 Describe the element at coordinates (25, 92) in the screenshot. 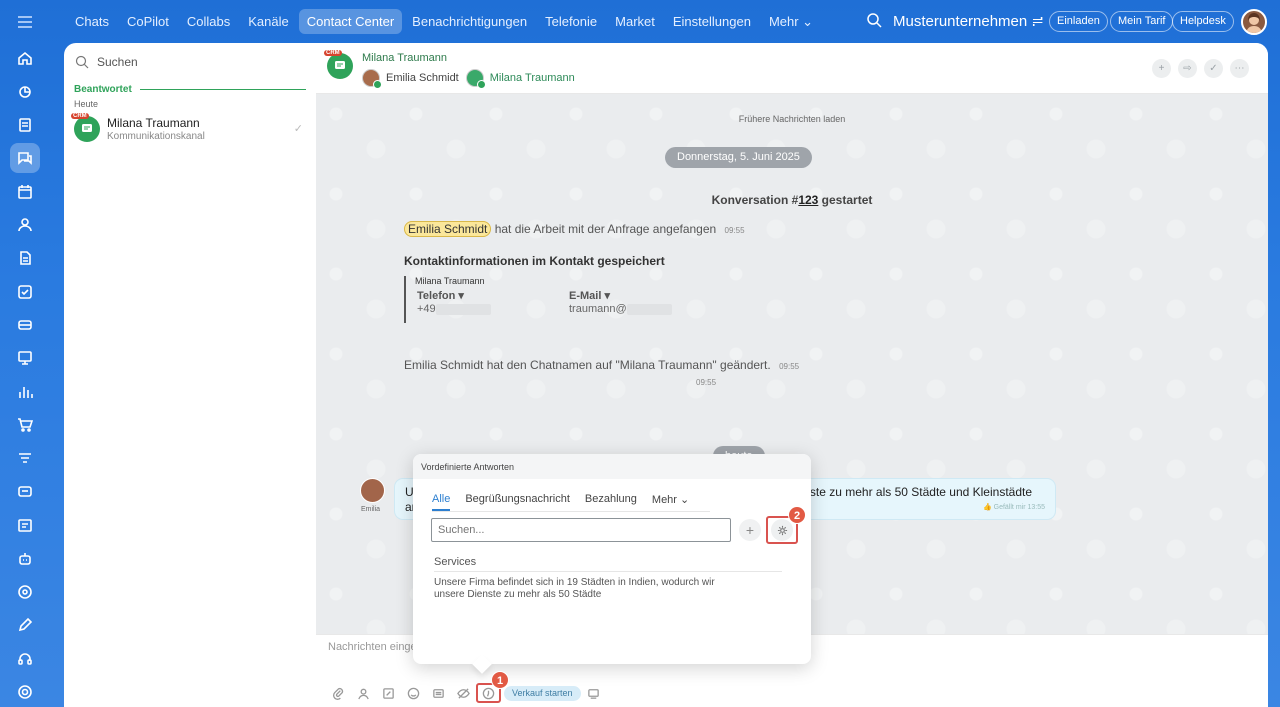

I see `chart-icon` at that location.